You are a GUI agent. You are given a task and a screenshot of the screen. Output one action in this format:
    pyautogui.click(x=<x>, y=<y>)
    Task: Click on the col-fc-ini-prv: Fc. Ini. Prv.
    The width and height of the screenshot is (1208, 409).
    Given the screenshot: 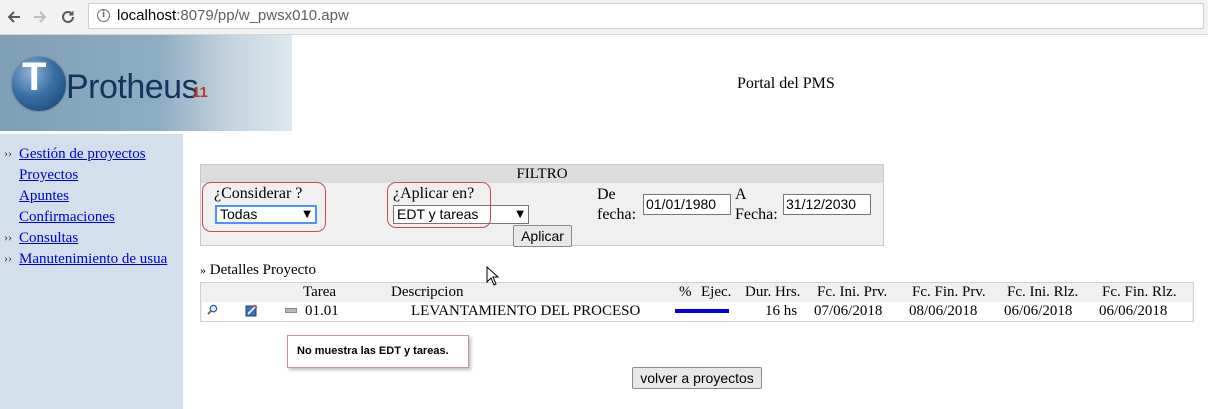 What is the action you would take?
    pyautogui.click(x=852, y=292)
    